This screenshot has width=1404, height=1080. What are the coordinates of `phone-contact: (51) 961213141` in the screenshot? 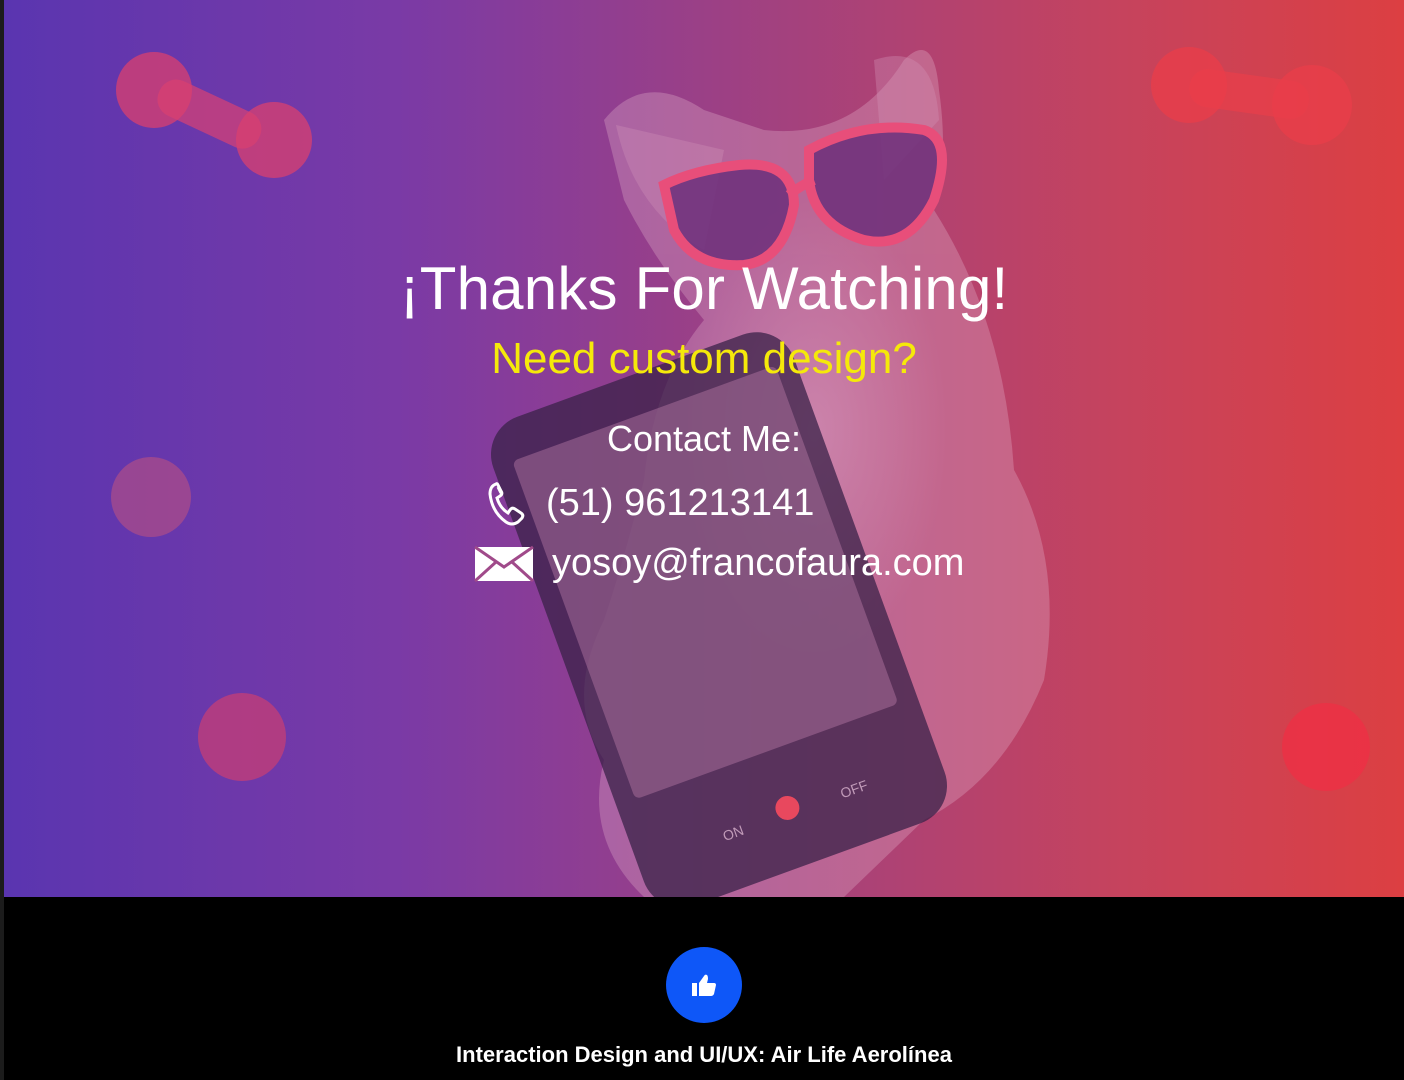 It's located at (650, 503).